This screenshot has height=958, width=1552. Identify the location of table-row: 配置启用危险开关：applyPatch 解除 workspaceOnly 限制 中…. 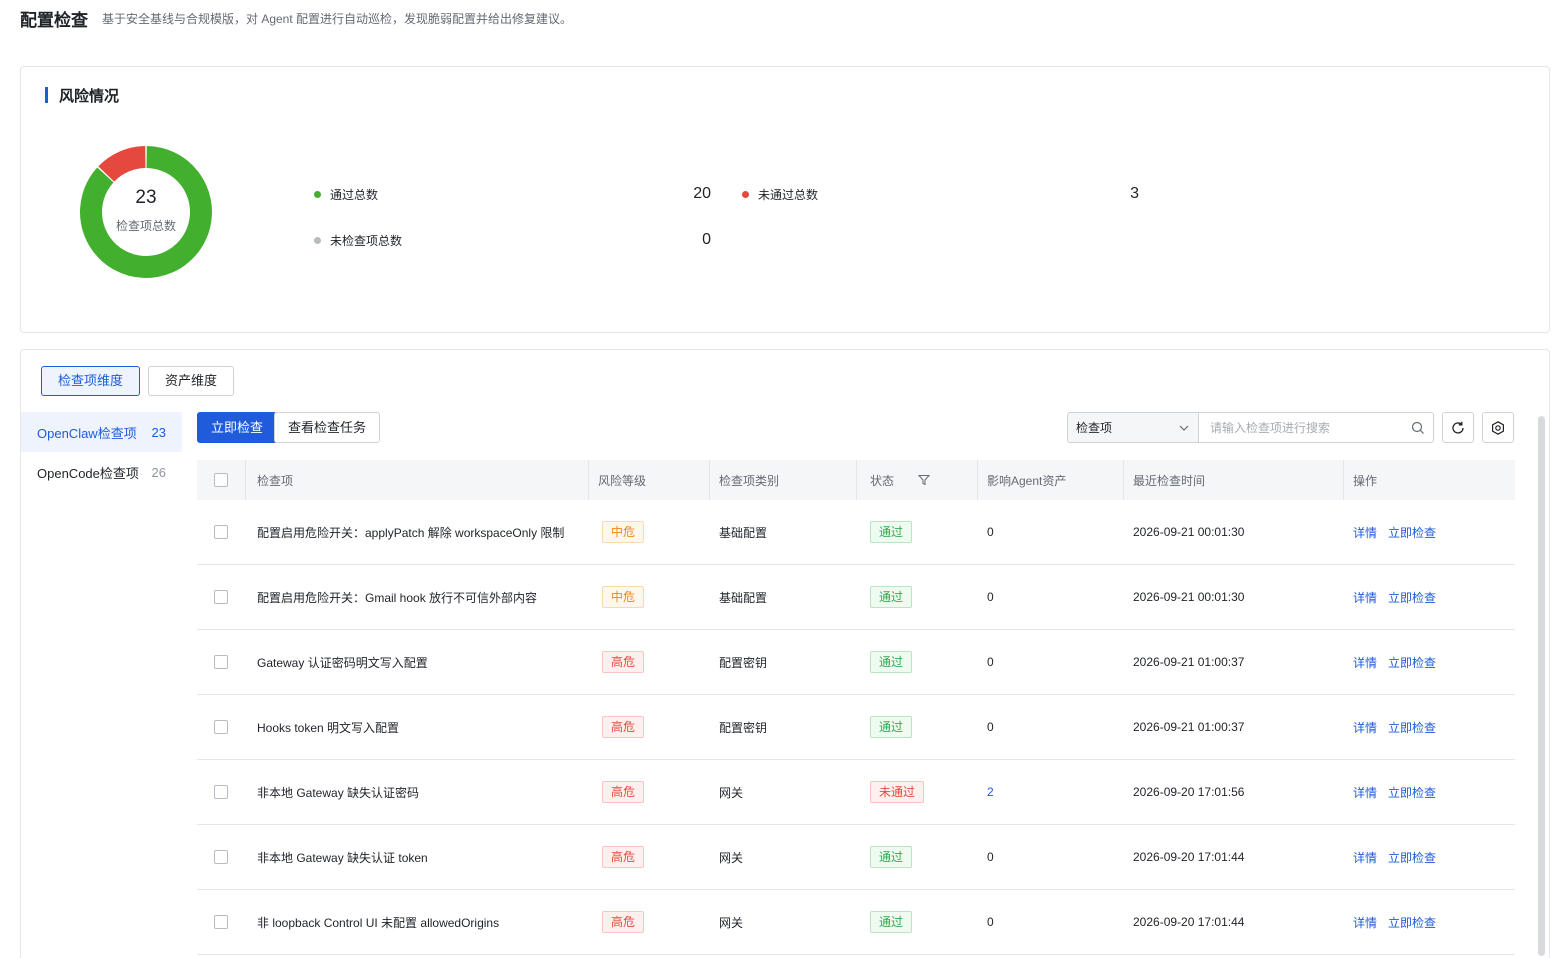
(856, 532).